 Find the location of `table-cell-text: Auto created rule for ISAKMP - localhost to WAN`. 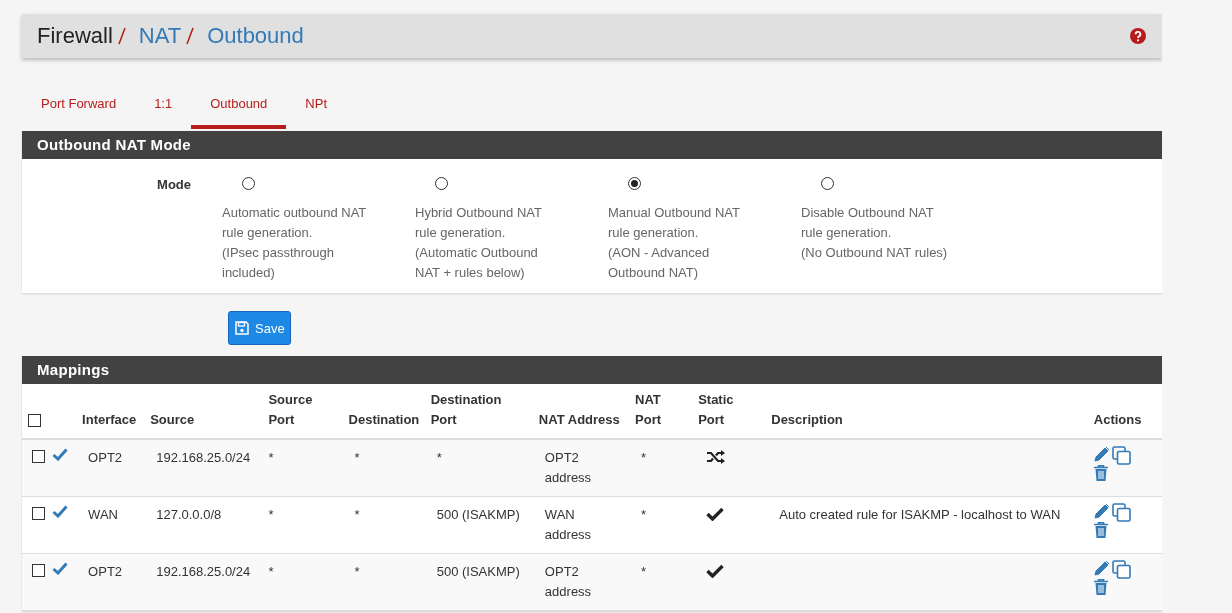

table-cell-text: Auto created rule for ISAKMP - localhost to WAN is located at coordinates (919, 515).